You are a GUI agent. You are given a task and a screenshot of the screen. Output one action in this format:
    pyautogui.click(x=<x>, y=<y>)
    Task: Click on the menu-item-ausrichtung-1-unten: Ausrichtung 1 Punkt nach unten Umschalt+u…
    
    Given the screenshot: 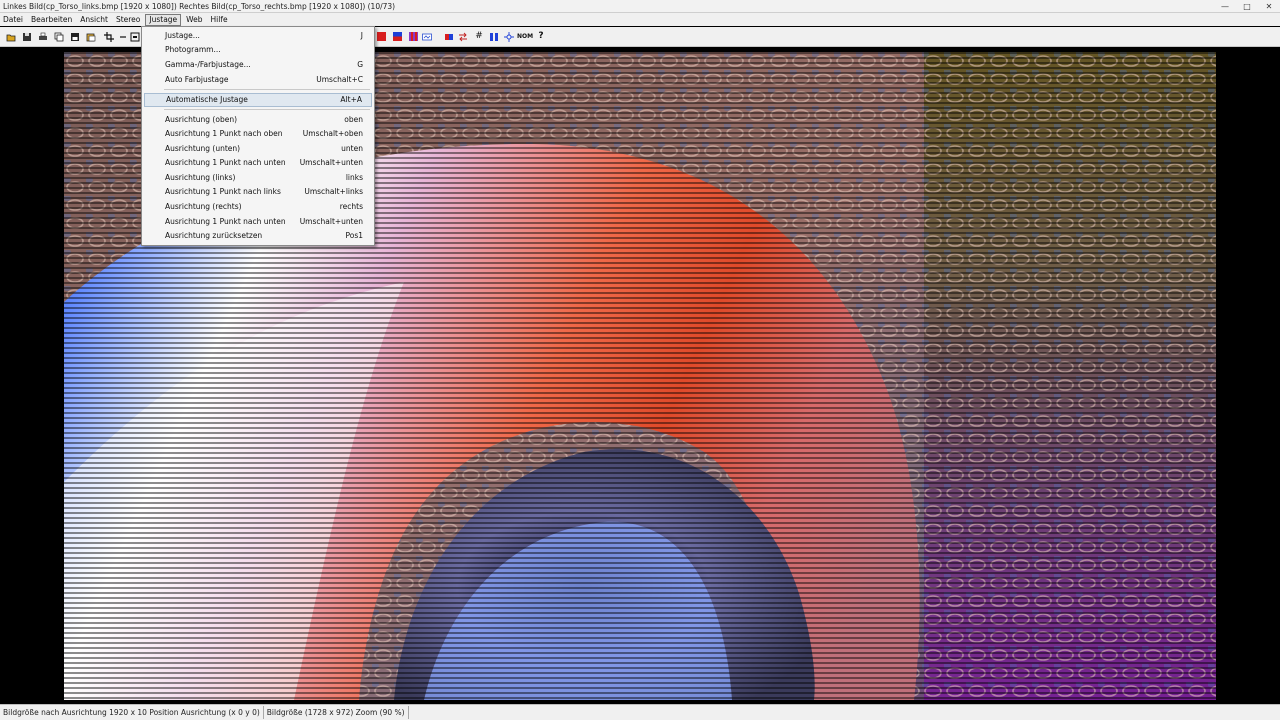 What is the action you would take?
    pyautogui.click(x=258, y=163)
    